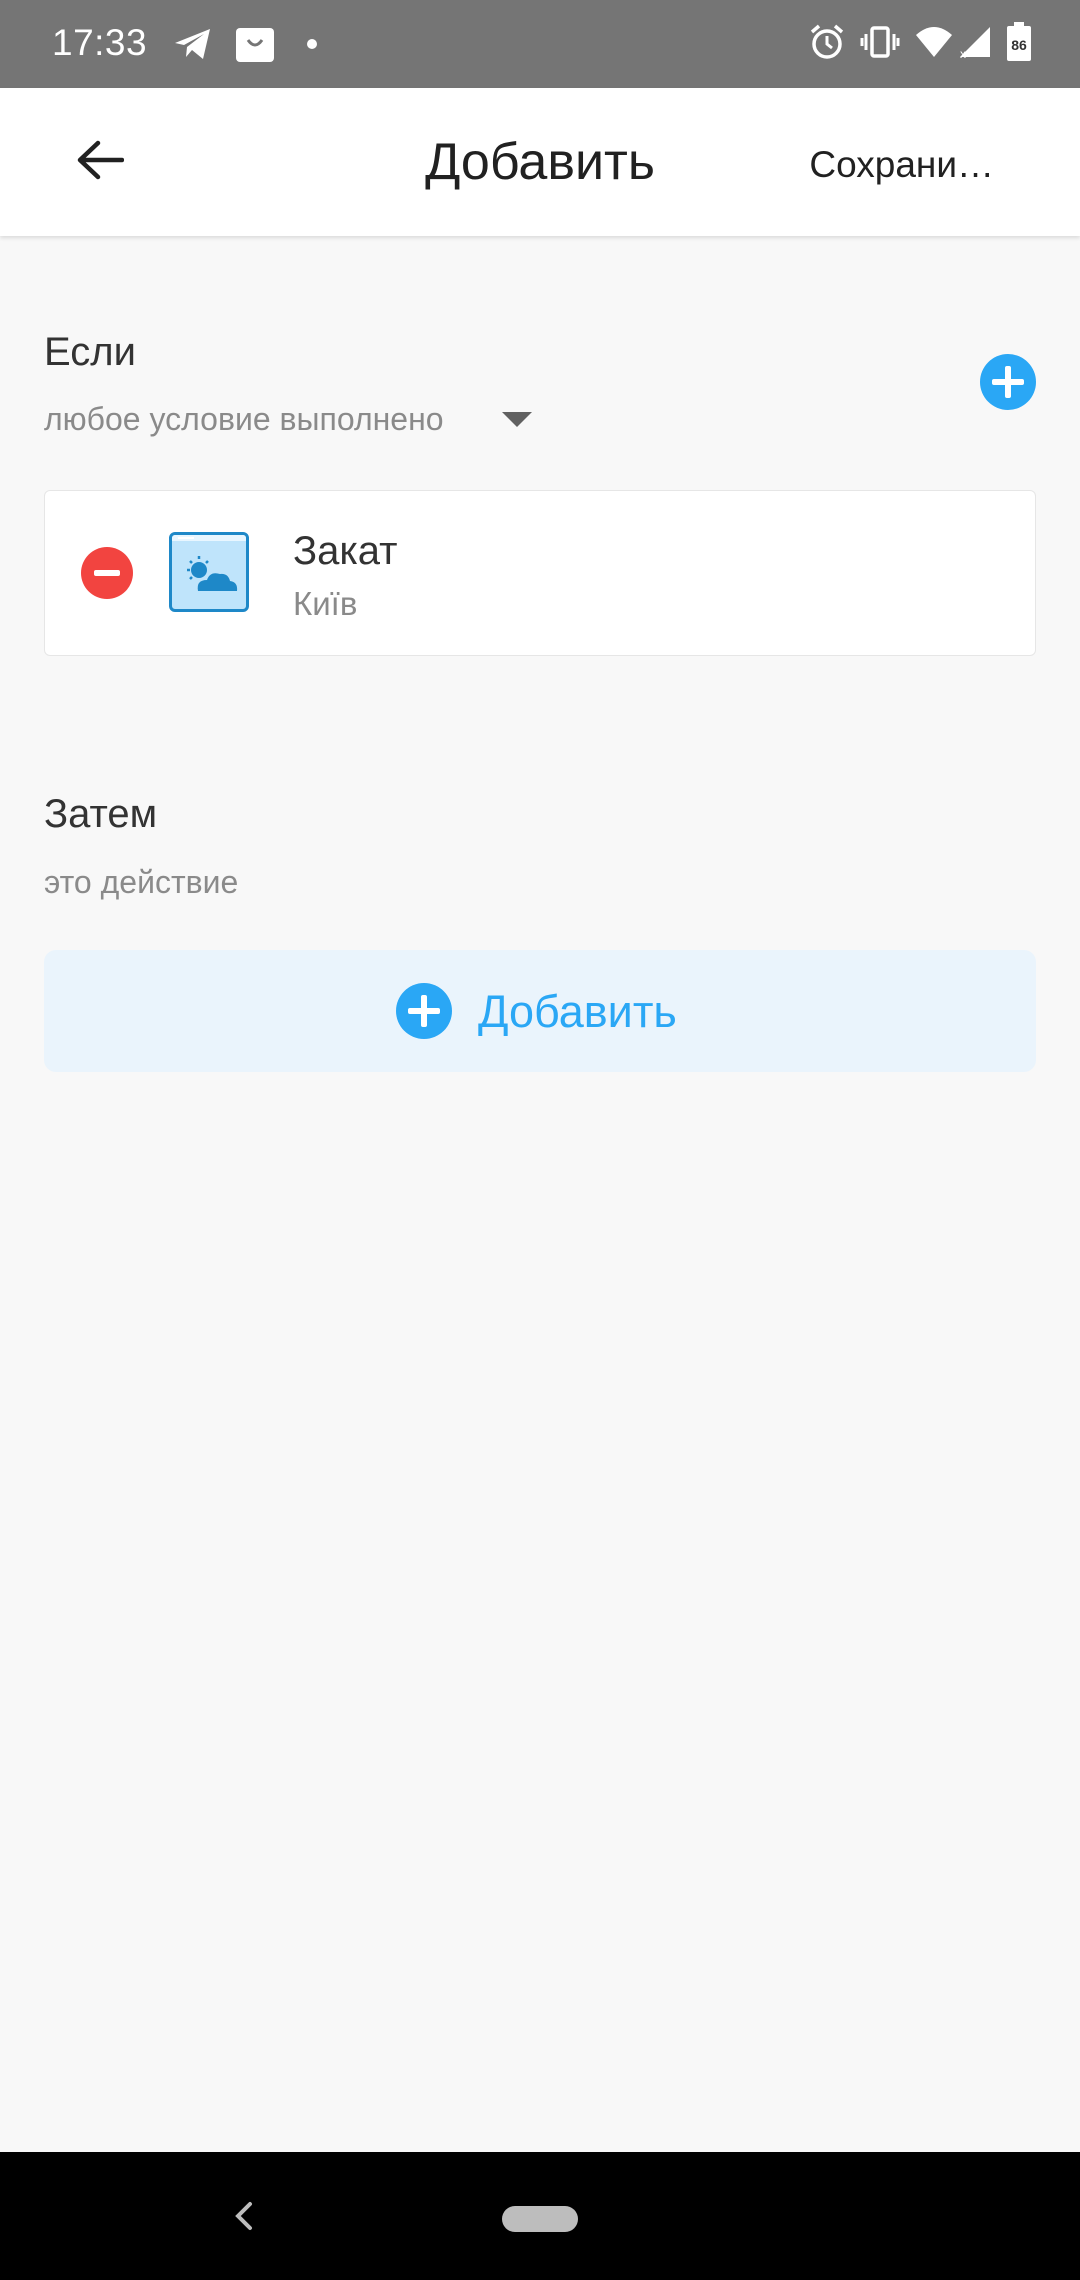 The image size is (1080, 2280). Describe the element at coordinates (540, 573) in the screenshot. I see `condition-card: Закат Київ` at that location.